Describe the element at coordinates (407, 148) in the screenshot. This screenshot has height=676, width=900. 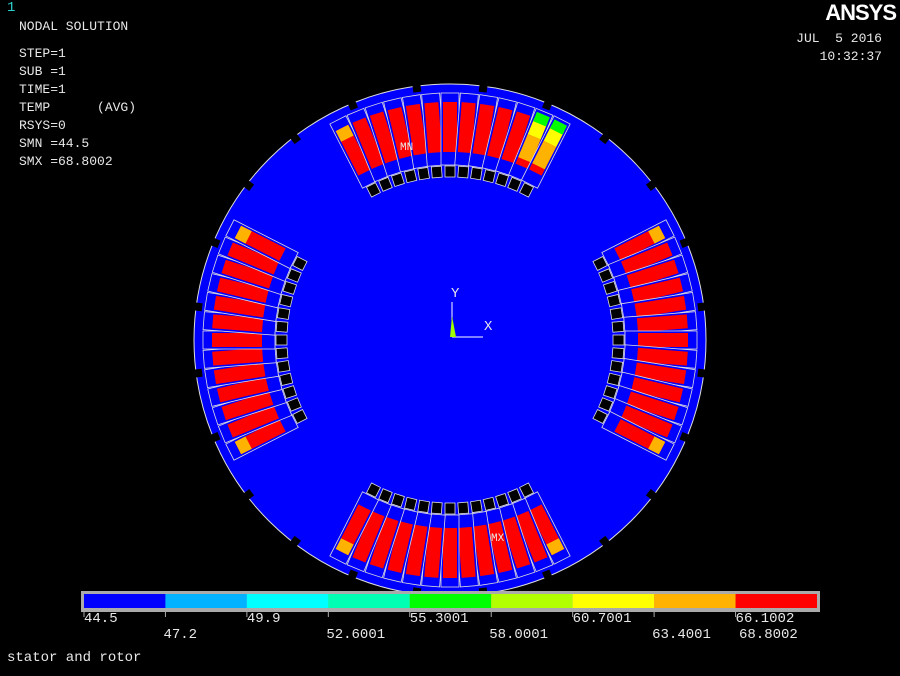
I see `min-marker: MN` at that location.